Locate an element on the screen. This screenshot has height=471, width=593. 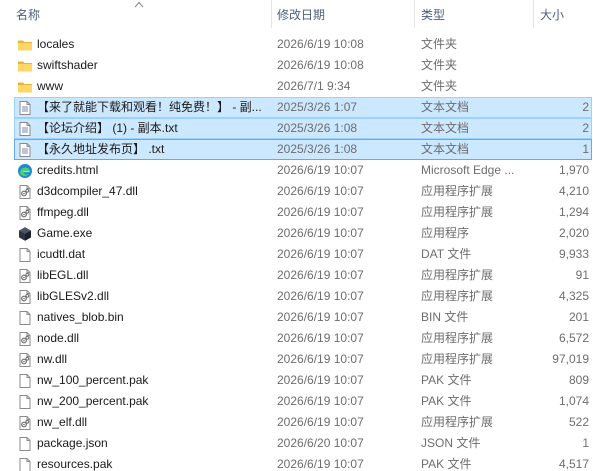
file-size: 97,019 is located at coordinates (570, 359).